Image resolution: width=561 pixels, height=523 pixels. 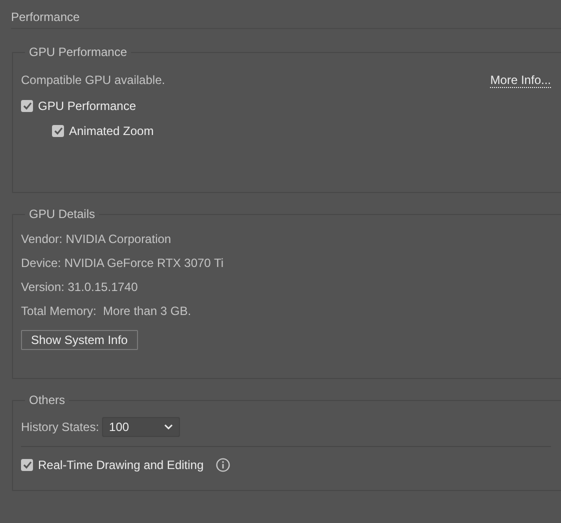 What do you see at coordinates (111, 131) in the screenshot?
I see `checkbox-label: Animated Zoom` at bounding box center [111, 131].